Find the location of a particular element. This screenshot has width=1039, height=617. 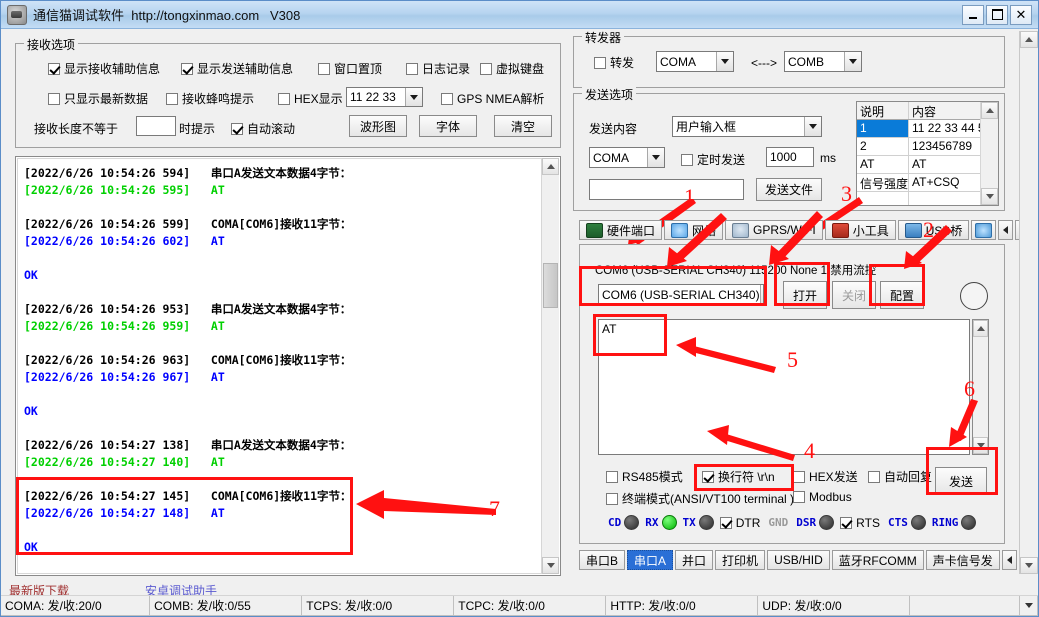

checkbox-rs485: RS485模式 is located at coordinates (644, 476).